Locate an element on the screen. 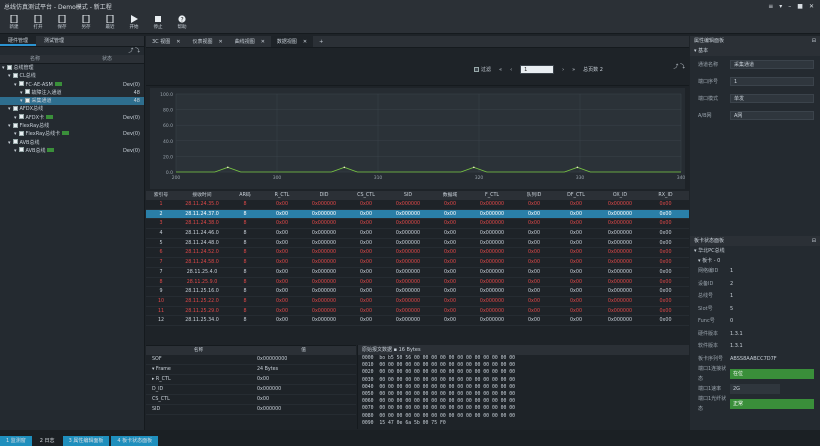 The width and height of the screenshot is (820, 446). status-tab-1: 2 日志 is located at coordinates (47, 441).